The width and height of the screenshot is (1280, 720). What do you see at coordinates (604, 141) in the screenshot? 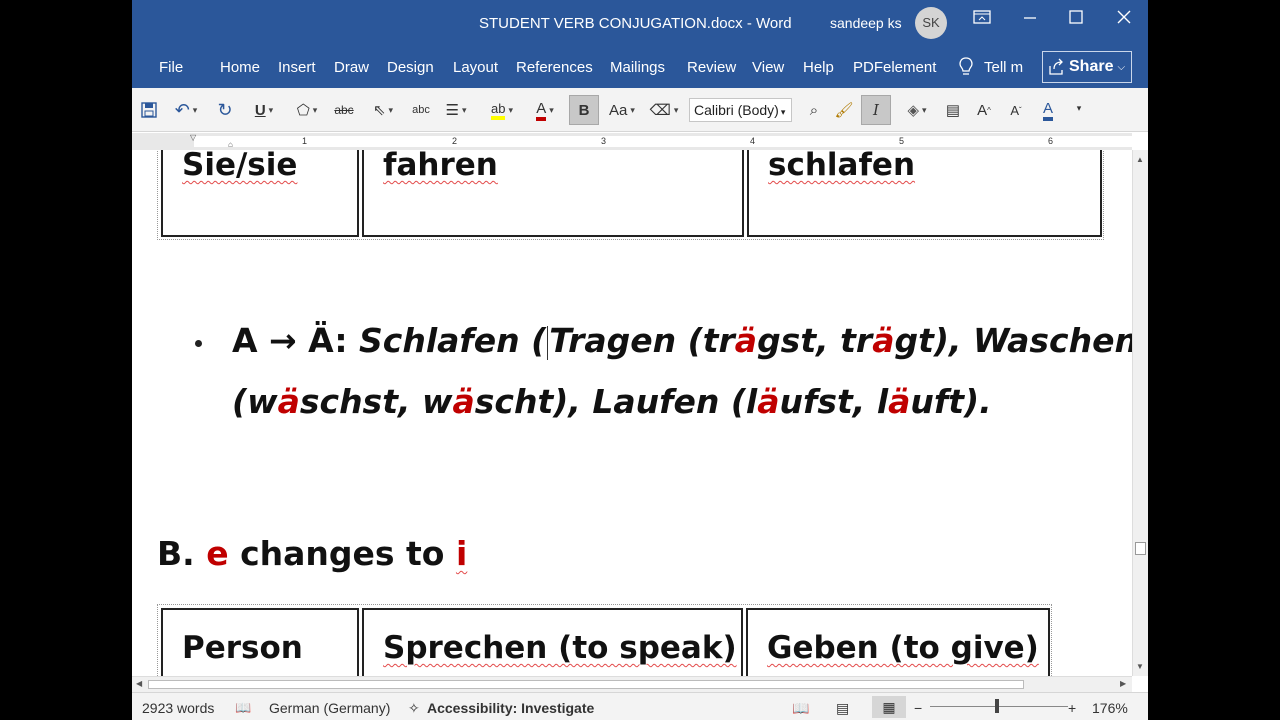
I see `ruler-number: 3` at bounding box center [604, 141].